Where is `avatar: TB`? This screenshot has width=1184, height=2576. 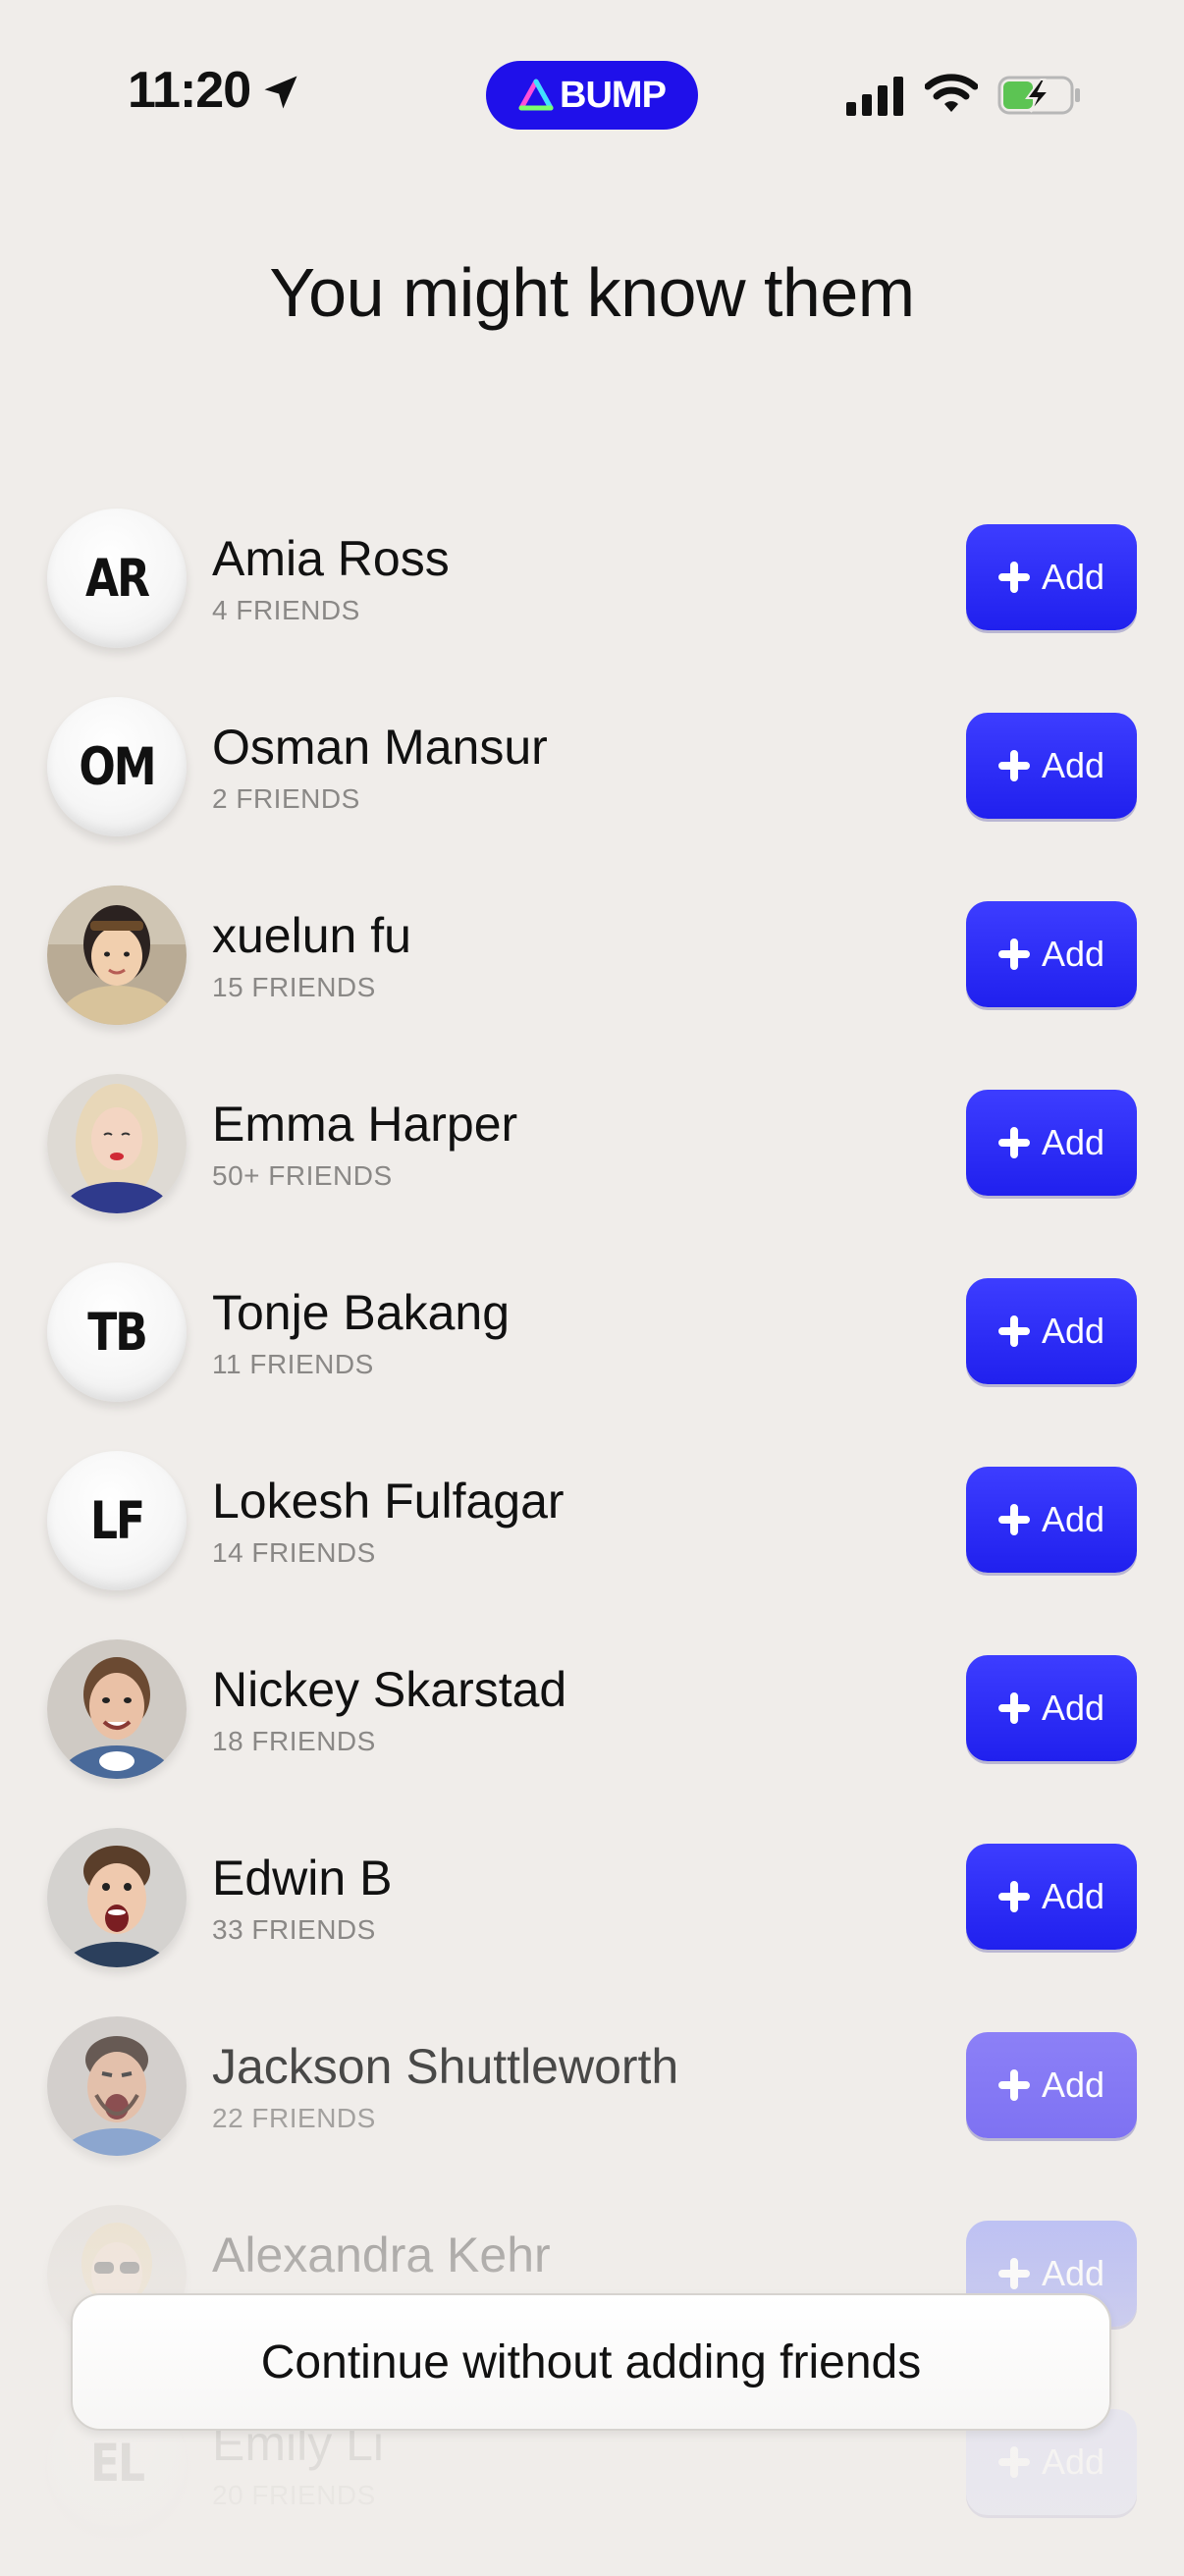 avatar: TB is located at coordinates (117, 1332).